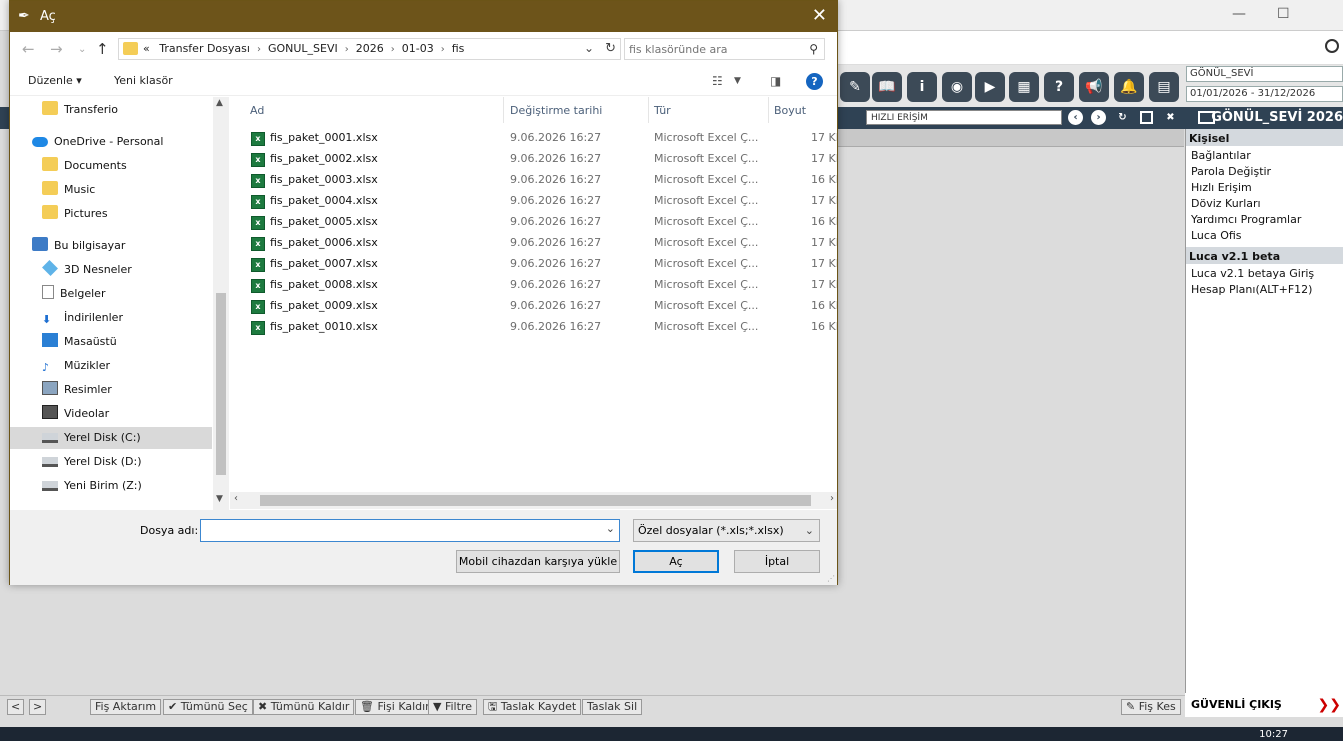 Image resolution: width=1343 pixels, height=741 pixels. I want to click on fis-aktarim-button: Fiş Aktarım, so click(126, 707).